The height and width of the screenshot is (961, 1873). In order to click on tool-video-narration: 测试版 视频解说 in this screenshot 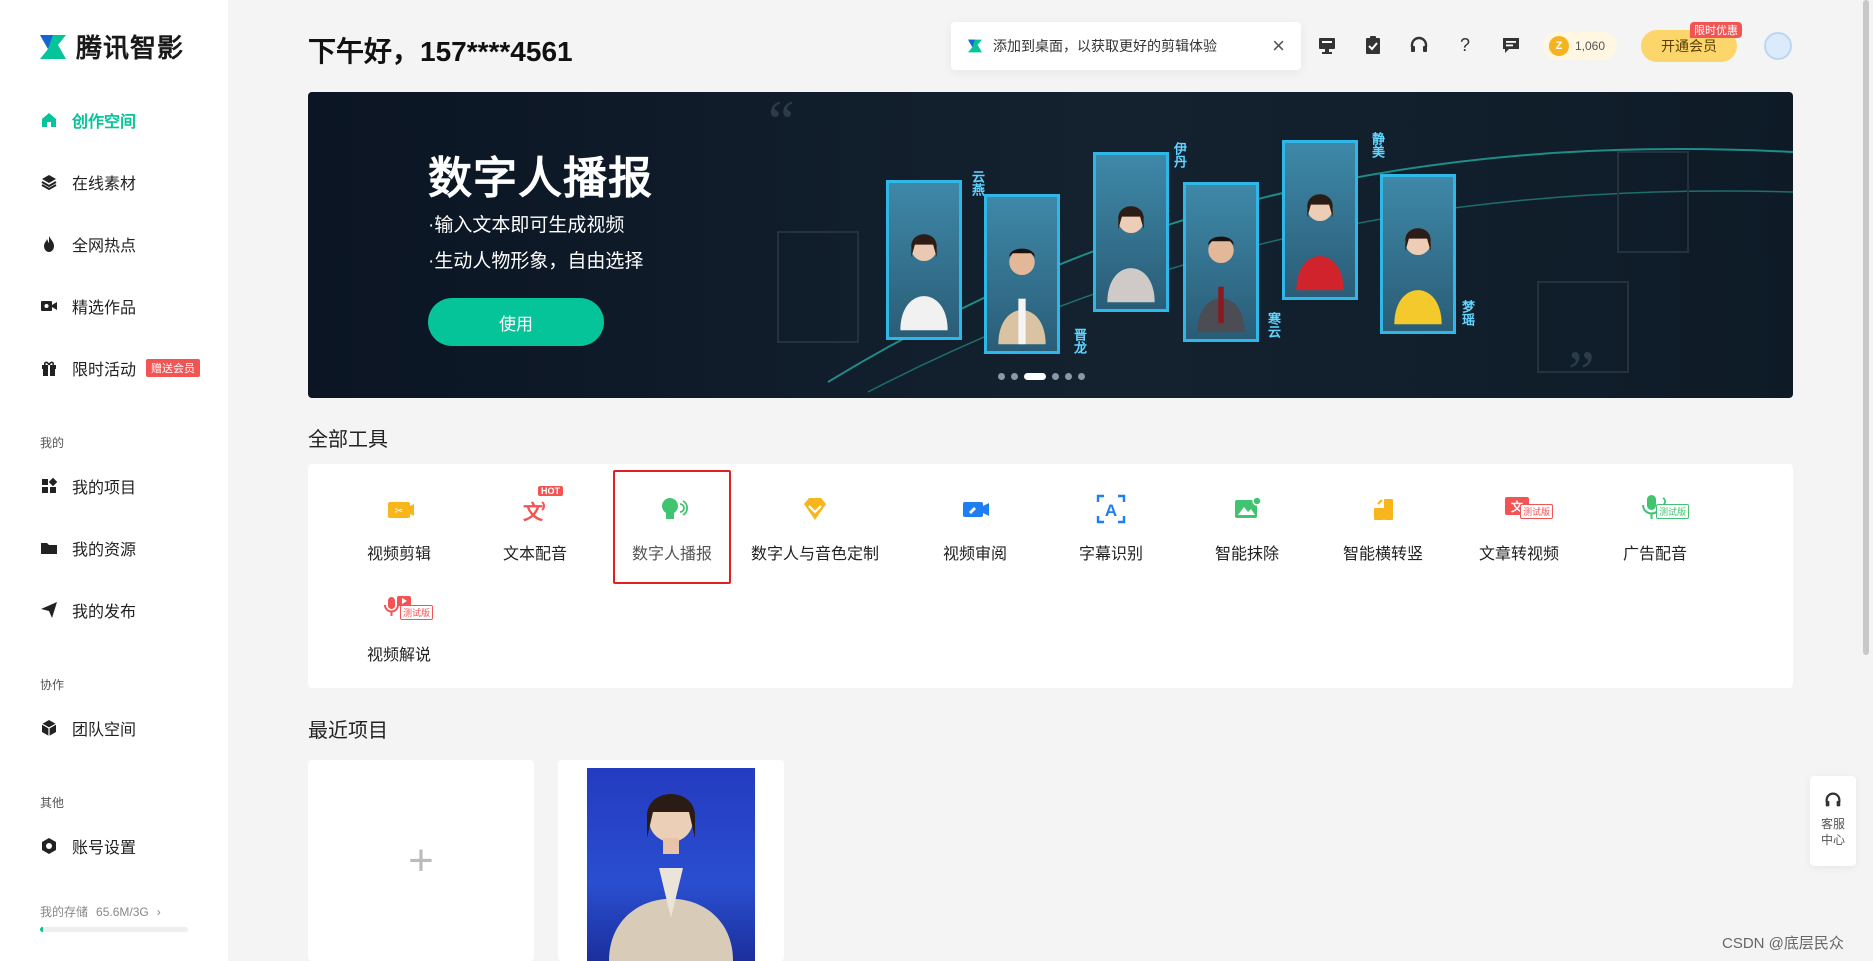, I will do `click(399, 623)`.